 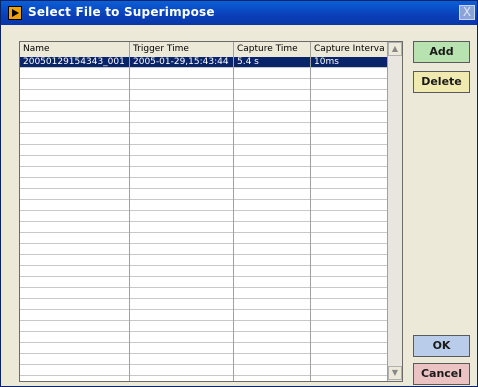 I want to click on scroll-up-button: ▲, so click(x=395, y=49).